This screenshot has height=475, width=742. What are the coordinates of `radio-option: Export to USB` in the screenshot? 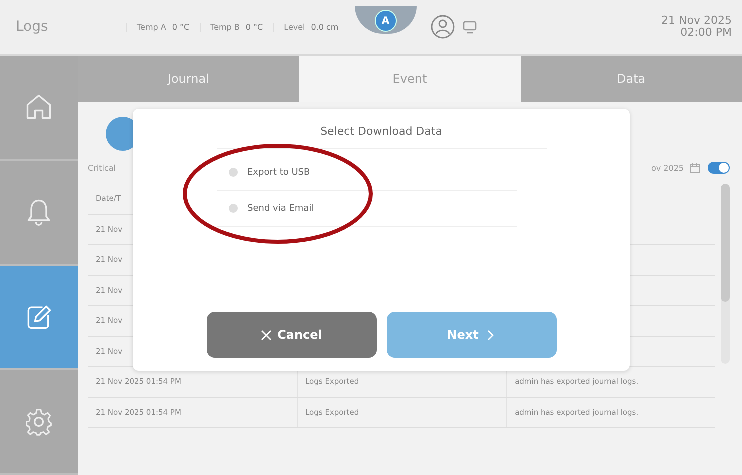 It's located at (366, 173).